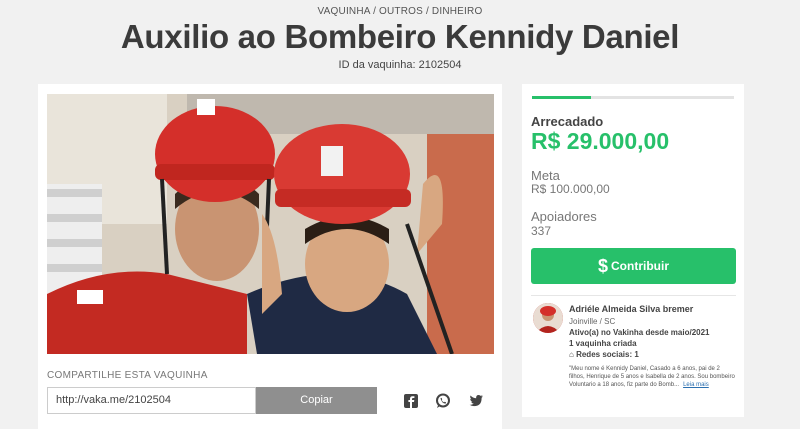  What do you see at coordinates (476, 401) in the screenshot?
I see `twitter-icon` at bounding box center [476, 401].